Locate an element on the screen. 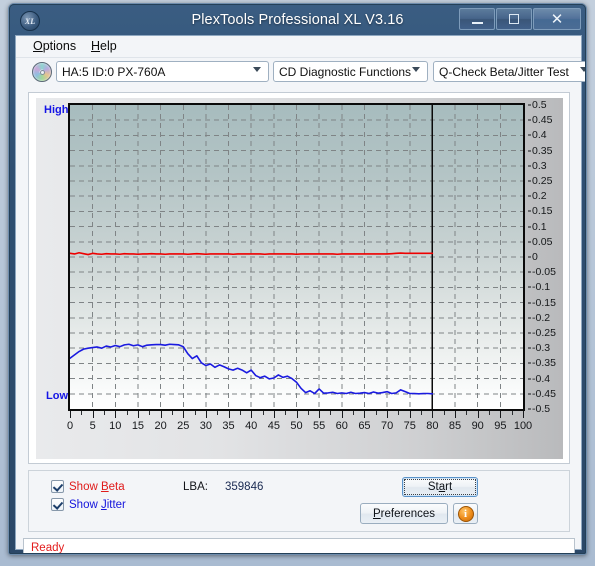  x-axis-tick-label: 90 is located at coordinates (477, 426).